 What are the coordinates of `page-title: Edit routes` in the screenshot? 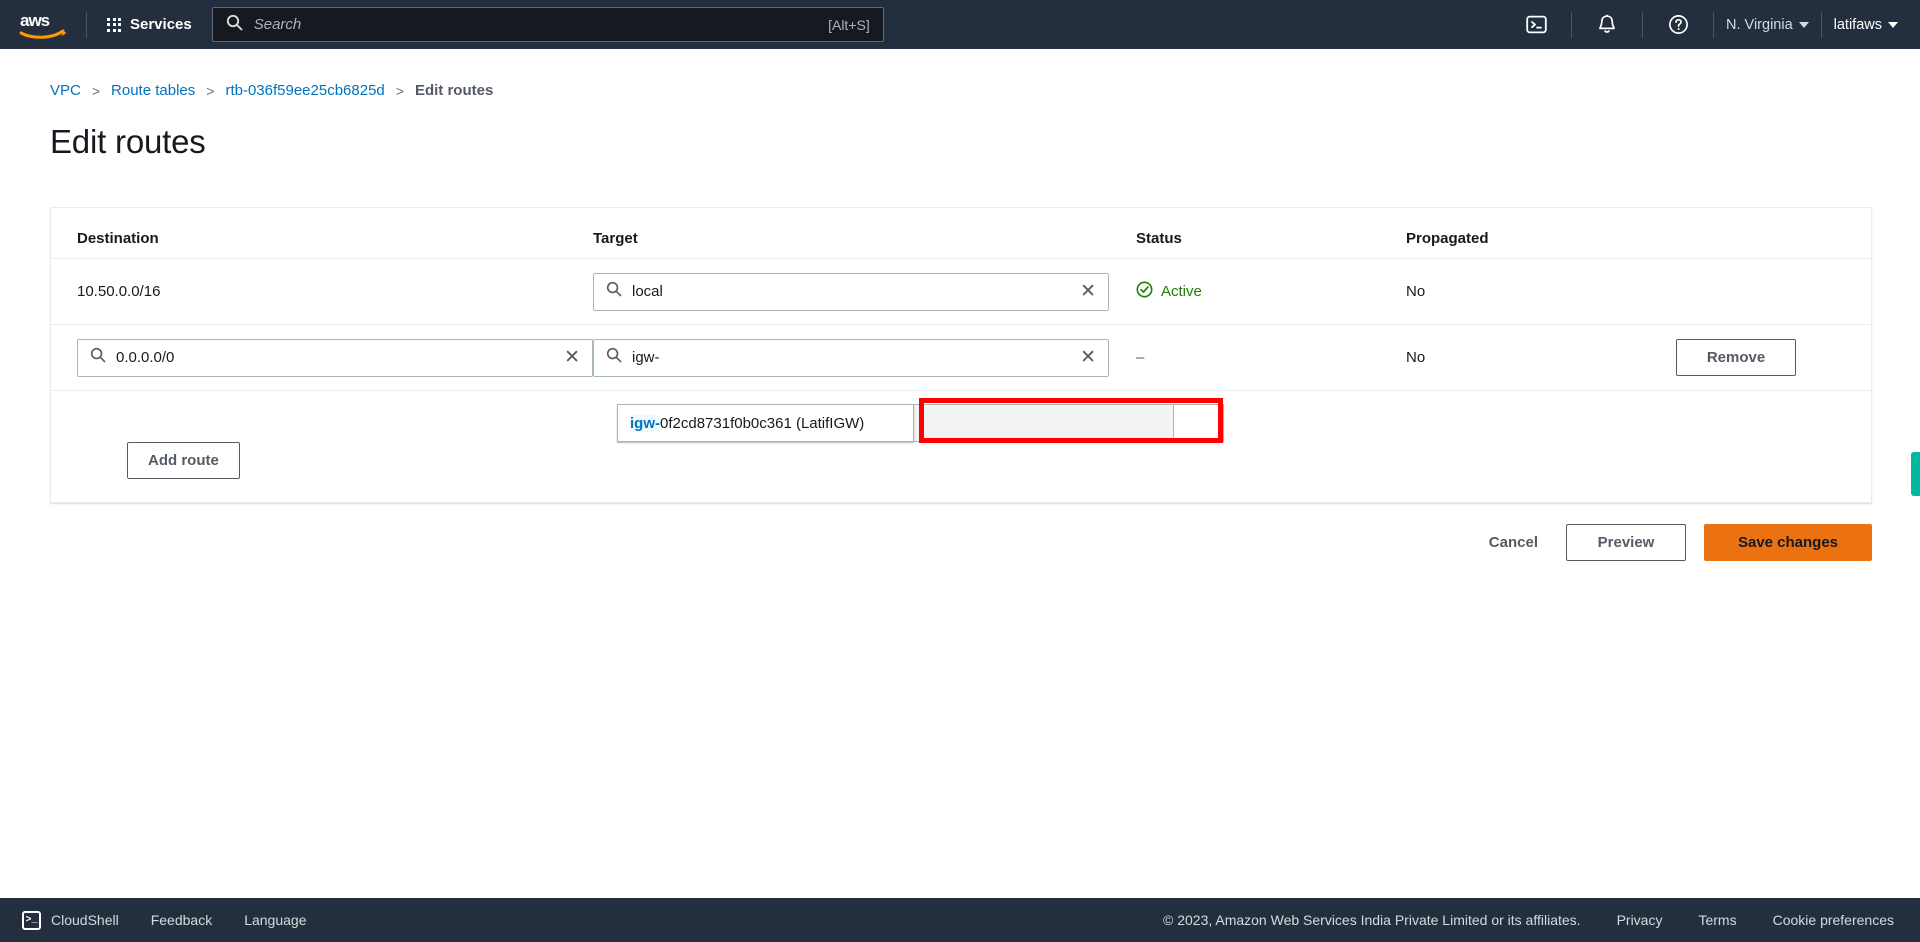 It's located at (128, 141).